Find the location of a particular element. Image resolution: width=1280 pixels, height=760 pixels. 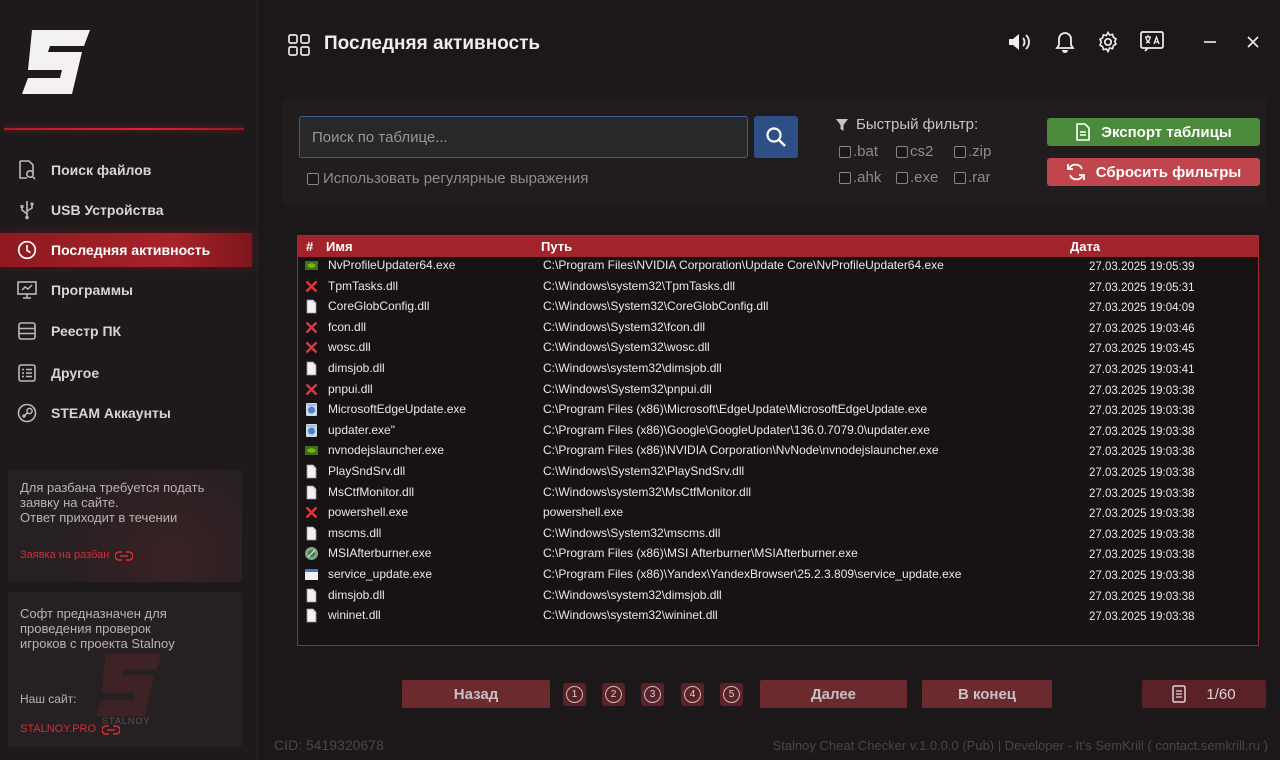

site-link: STALNOY.PRO is located at coordinates (70, 729).